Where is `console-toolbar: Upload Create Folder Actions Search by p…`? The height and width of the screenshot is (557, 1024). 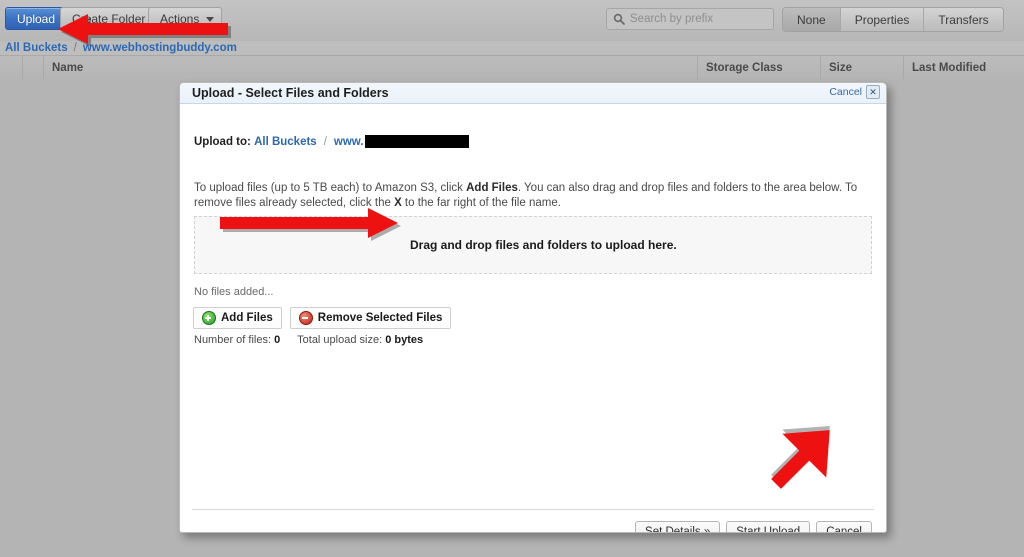
console-toolbar: Upload Create Folder Actions Search by p… is located at coordinates (512, 21).